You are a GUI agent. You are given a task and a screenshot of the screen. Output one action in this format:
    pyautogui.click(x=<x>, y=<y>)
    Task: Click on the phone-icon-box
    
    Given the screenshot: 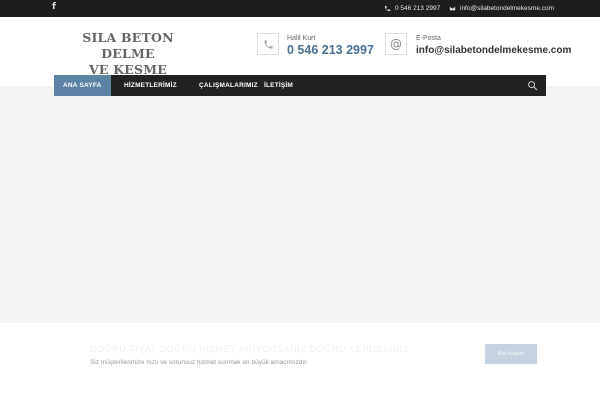 What is the action you would take?
    pyautogui.click(x=268, y=44)
    